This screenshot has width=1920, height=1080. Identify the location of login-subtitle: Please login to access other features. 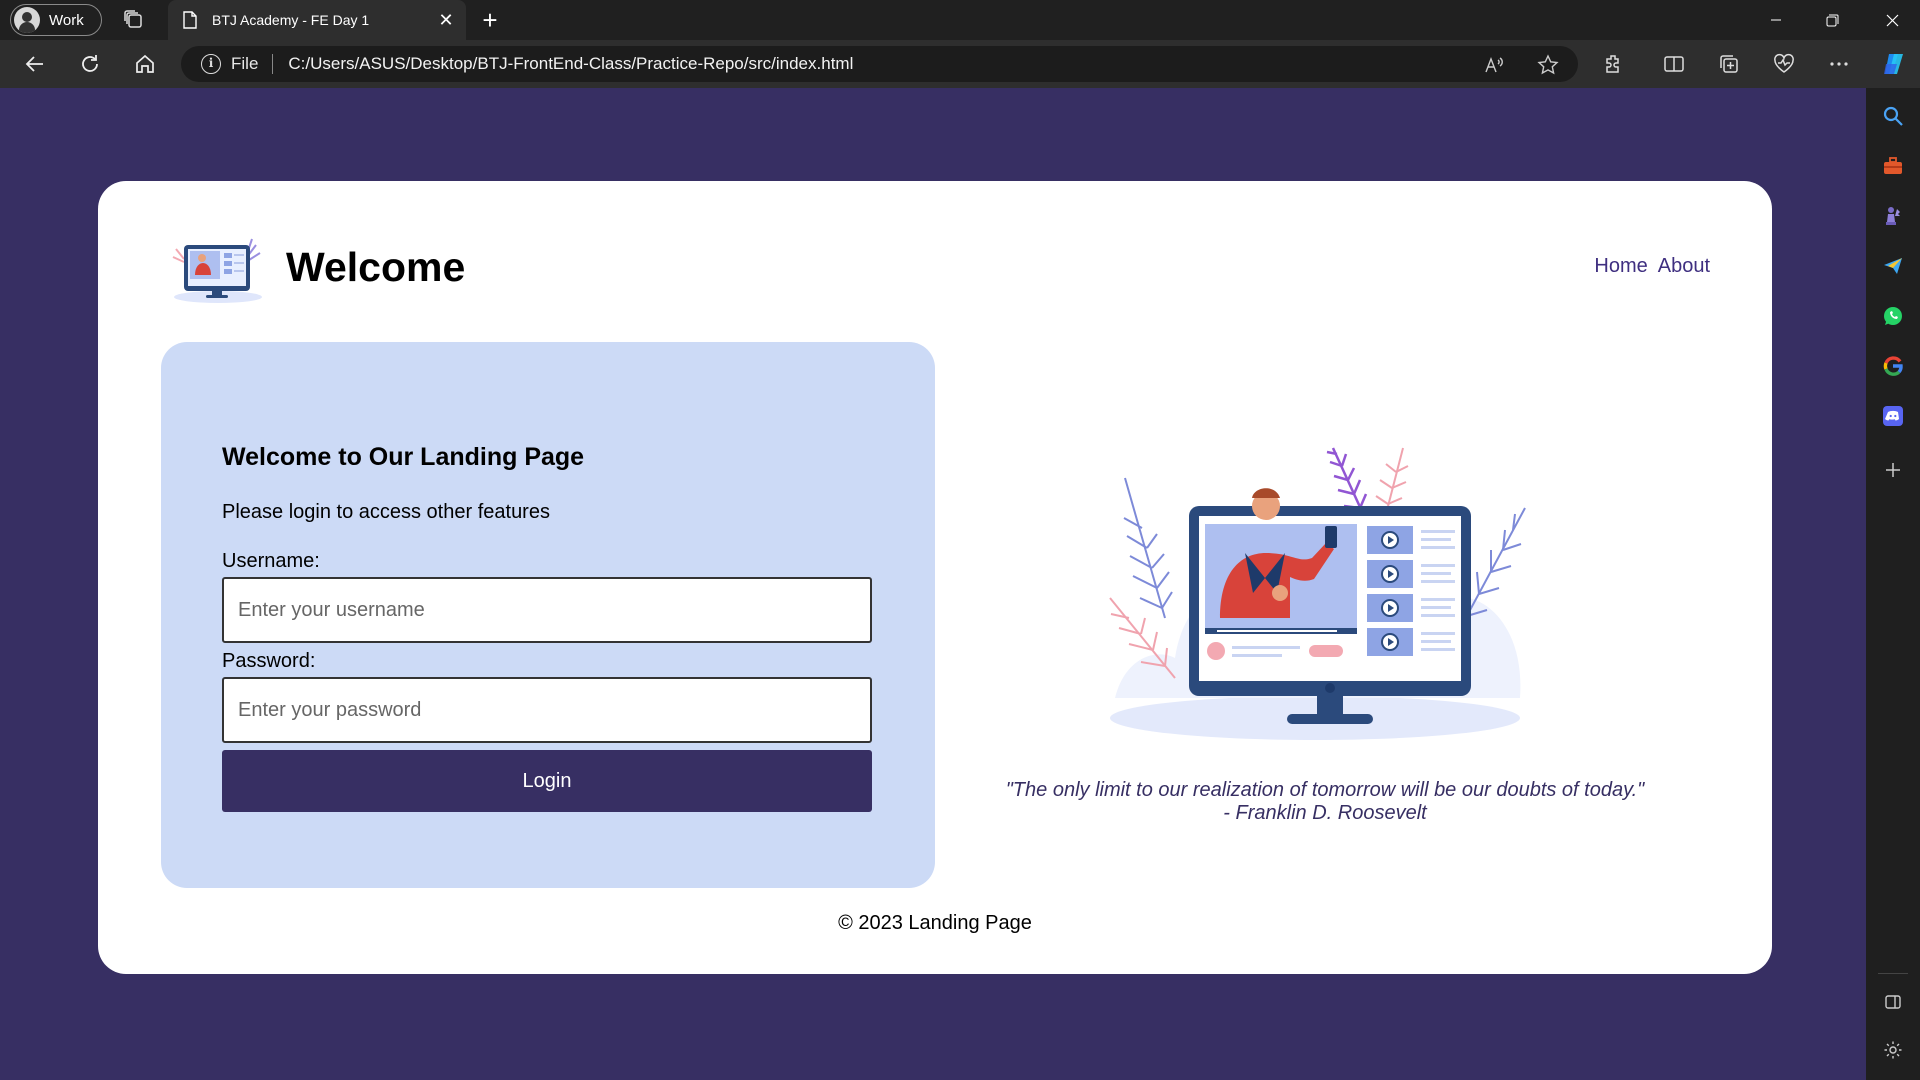
(386, 512).